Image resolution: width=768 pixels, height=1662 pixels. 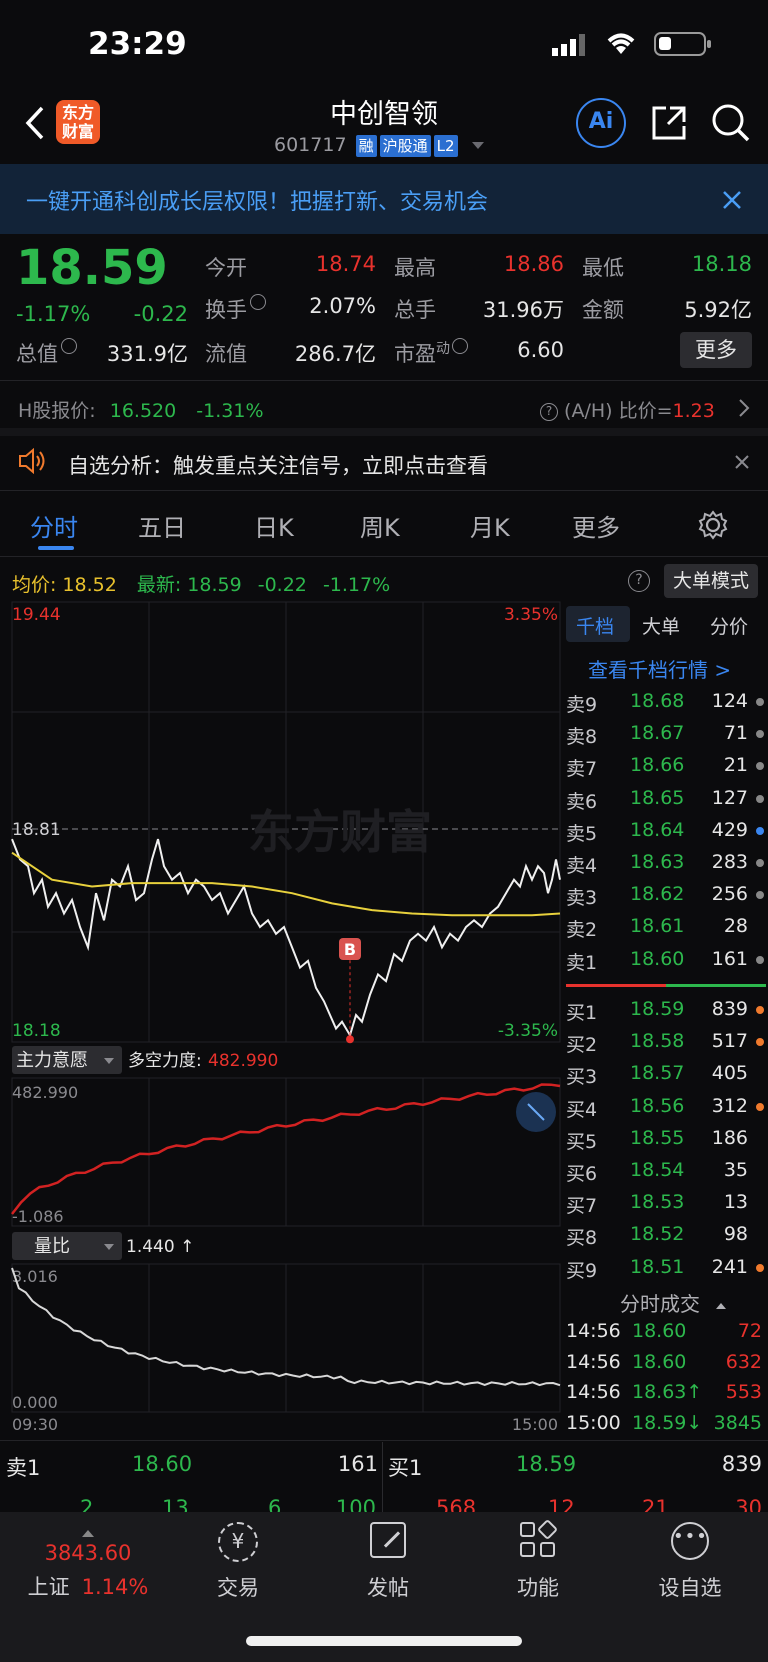 I want to click on ask-label: 卖4, so click(x=582, y=866).